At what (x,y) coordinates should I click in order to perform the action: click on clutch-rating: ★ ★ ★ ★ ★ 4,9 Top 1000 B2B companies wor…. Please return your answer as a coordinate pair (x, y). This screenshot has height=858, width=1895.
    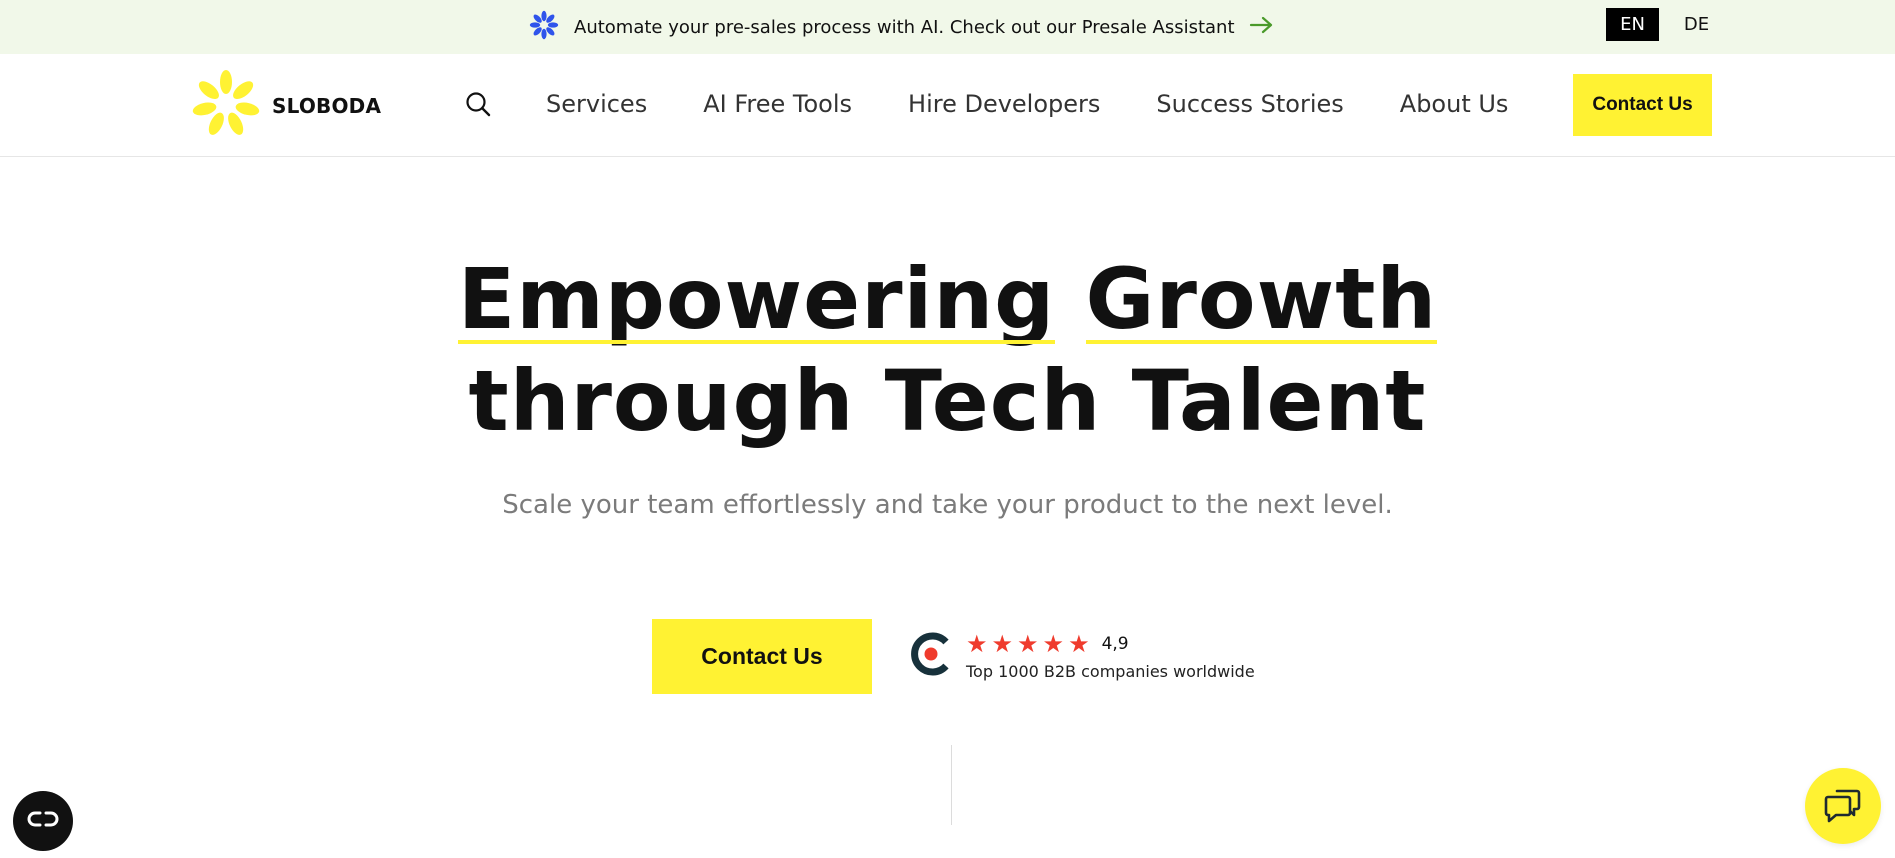
    Looking at the image, I should click on (1082, 656).